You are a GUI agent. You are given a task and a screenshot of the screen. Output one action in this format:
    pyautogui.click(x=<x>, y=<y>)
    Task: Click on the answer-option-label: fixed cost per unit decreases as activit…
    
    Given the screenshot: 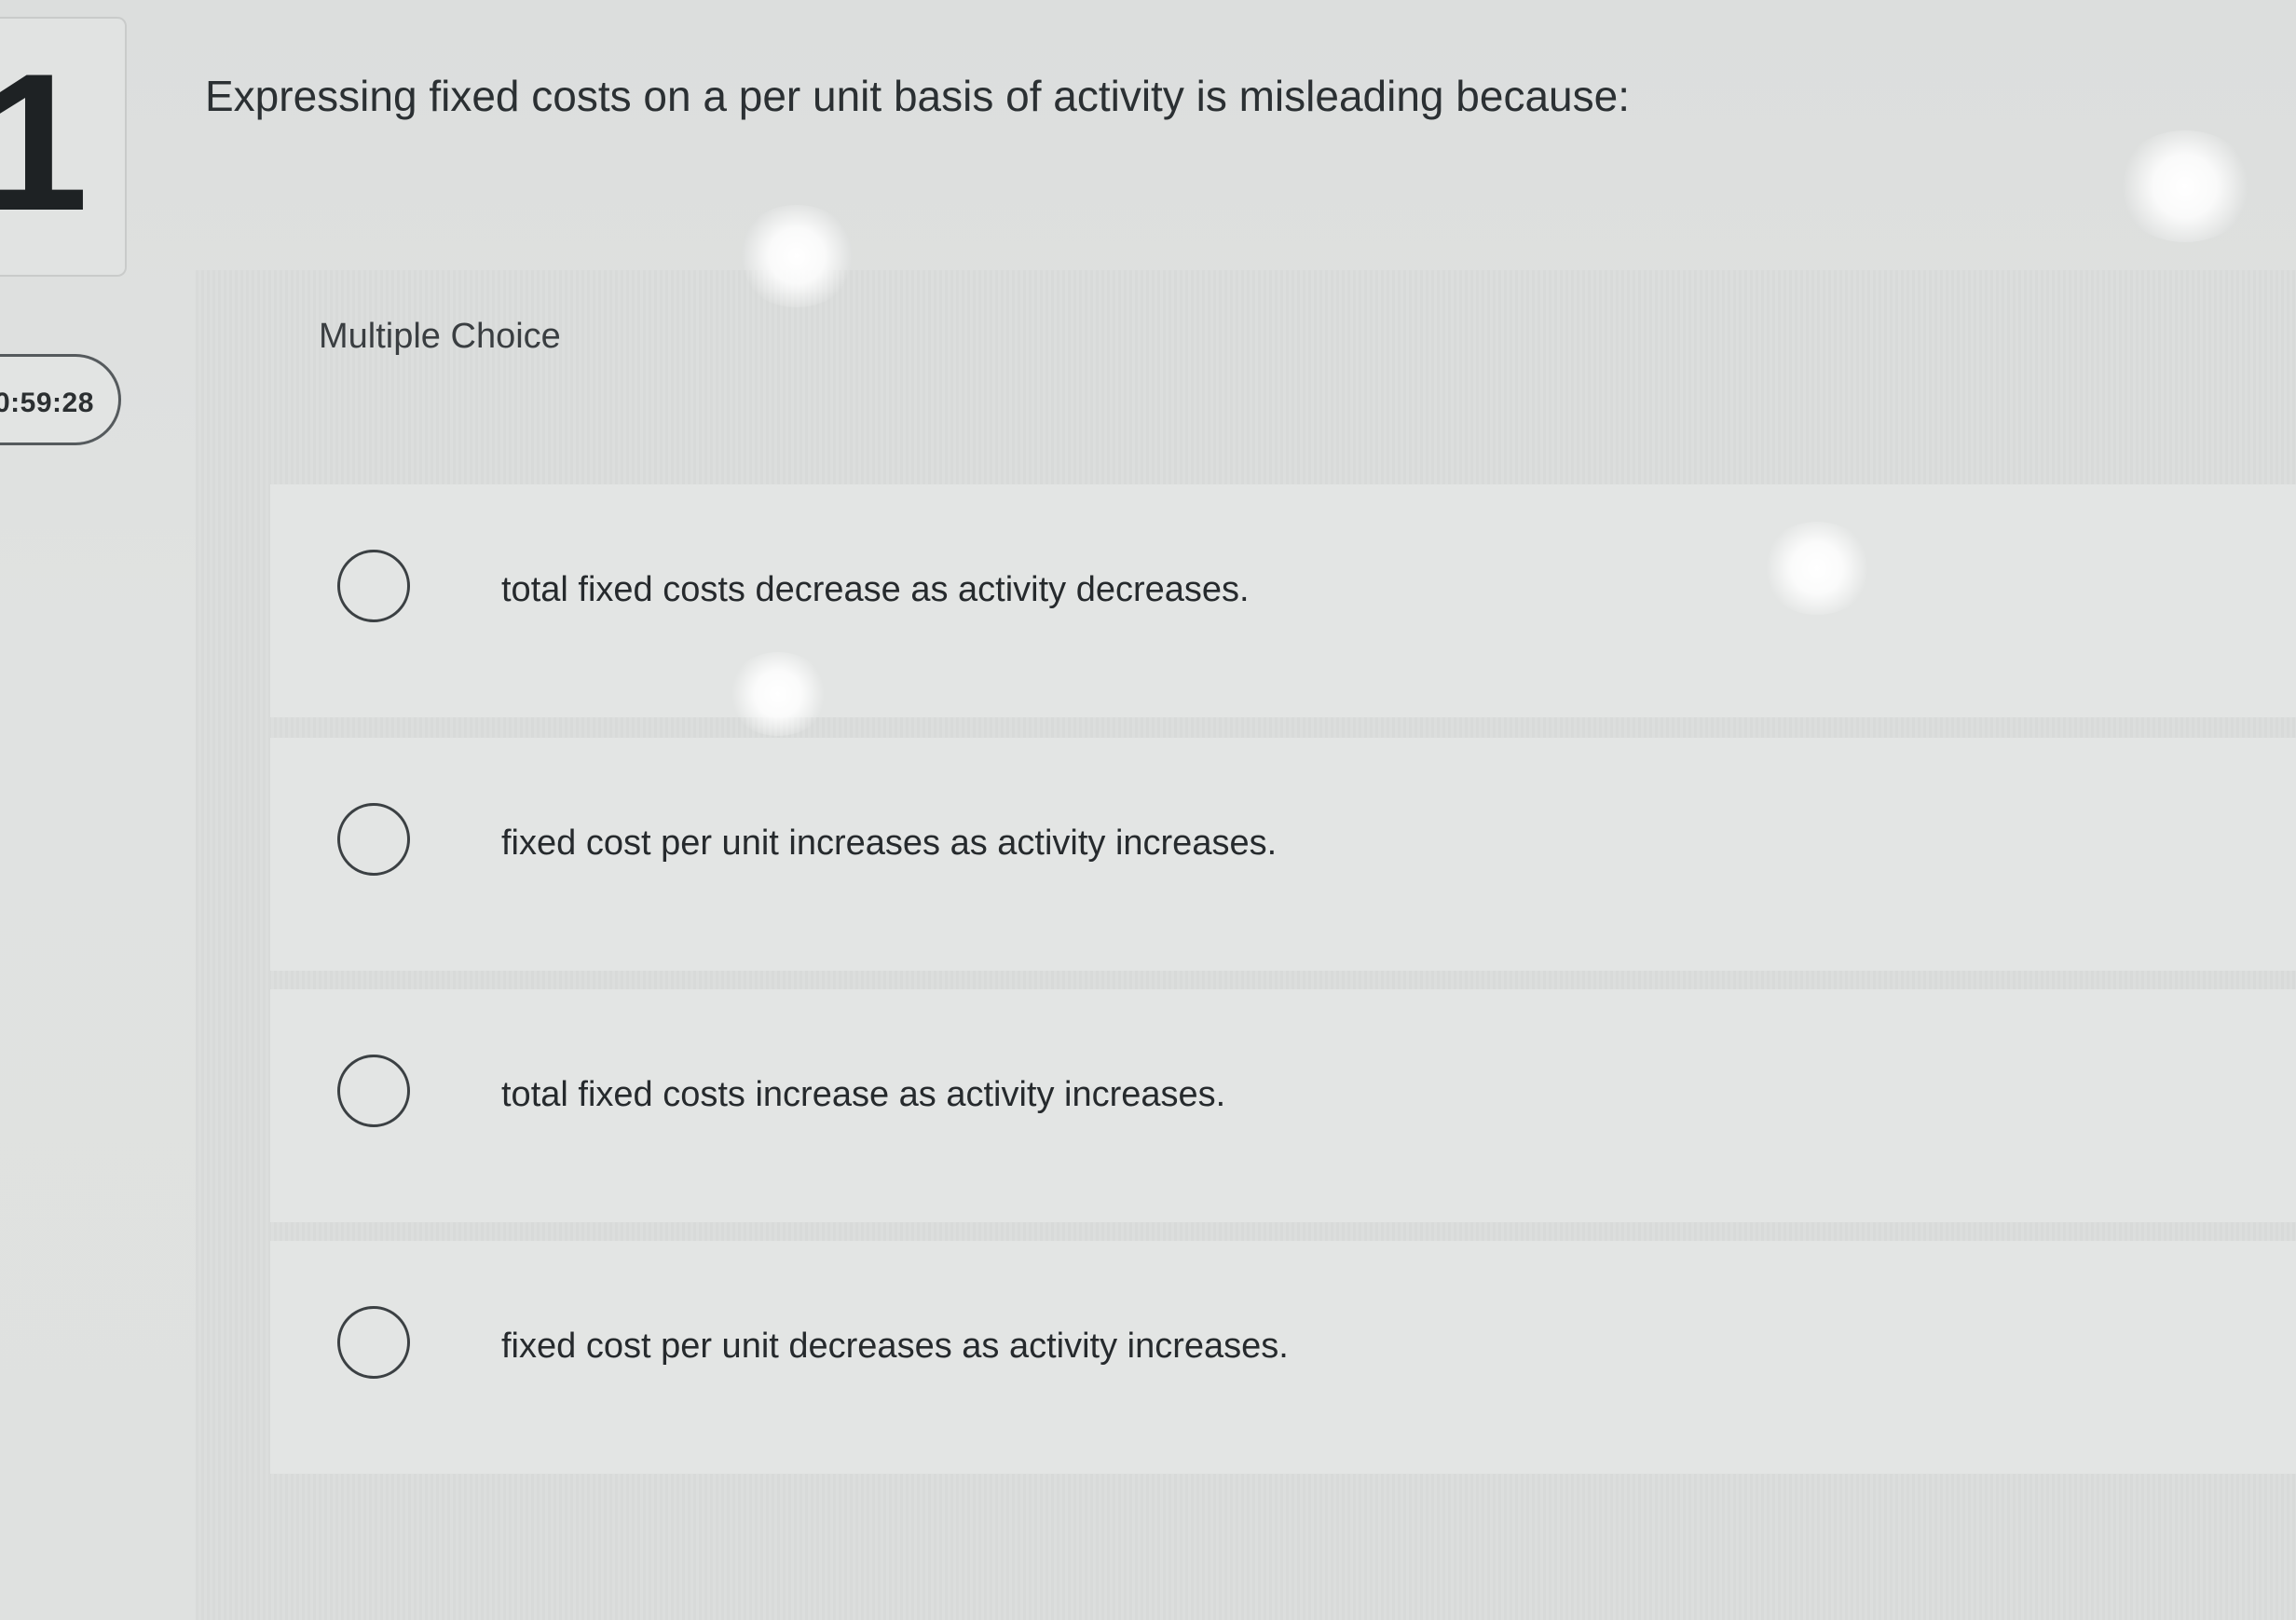 What is the action you would take?
    pyautogui.click(x=895, y=1346)
    